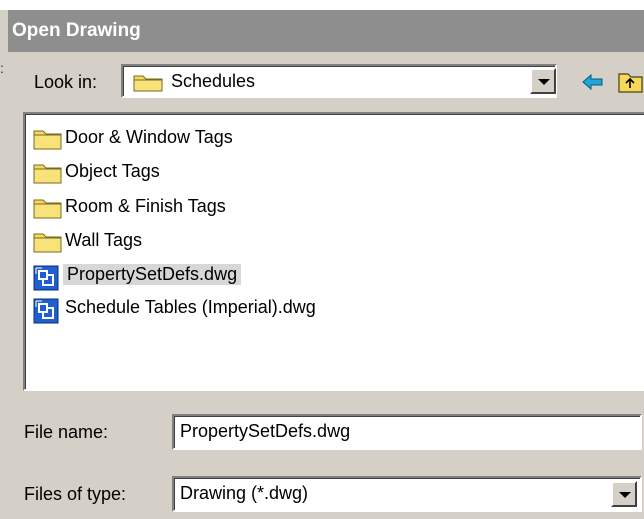 The image size is (644, 519). Describe the element at coordinates (630, 81) in the screenshot. I see `up-folder-icon` at that location.